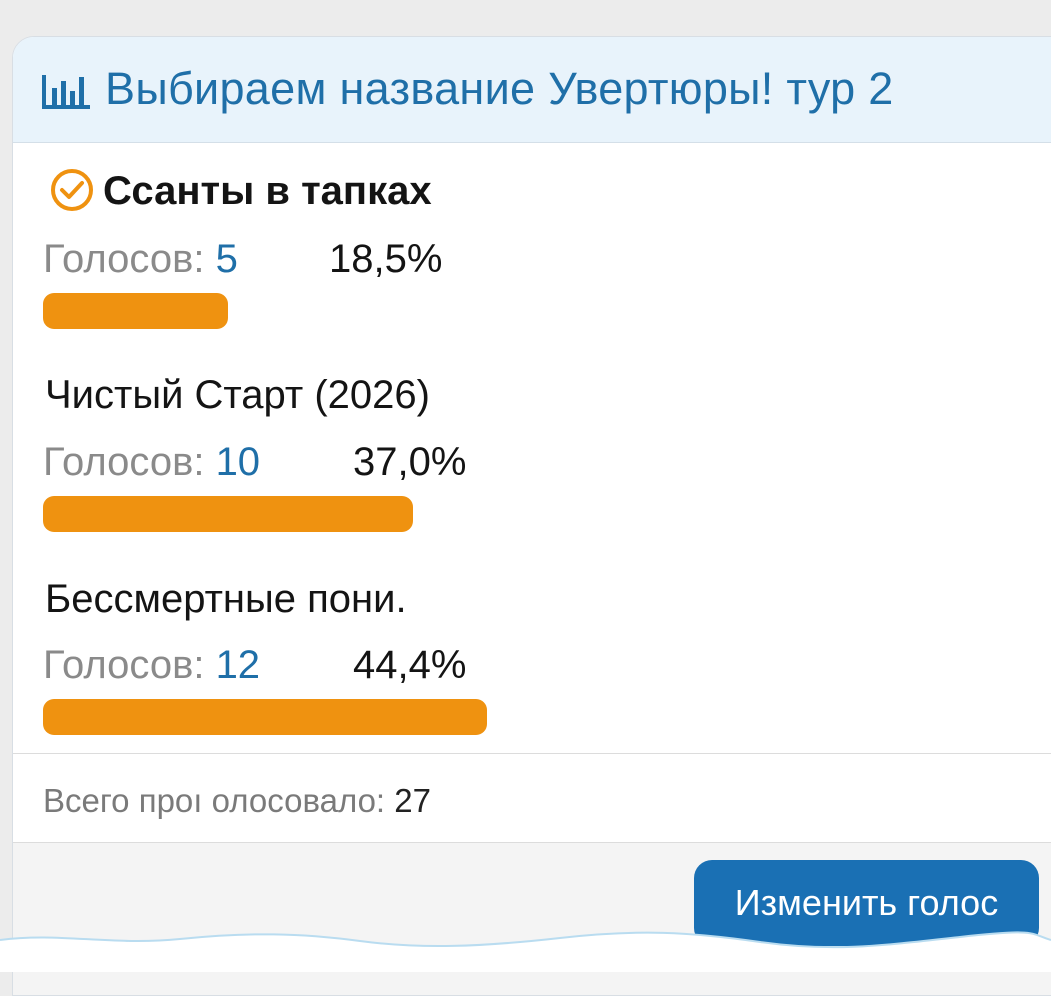 The image size is (1051, 996). Describe the element at coordinates (410, 665) in the screenshot. I see `vote-percent: 44,4%` at that location.